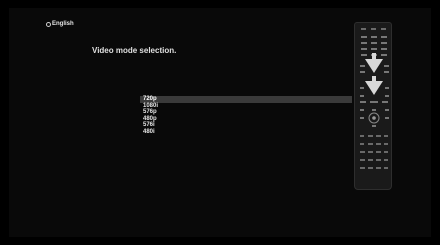  Describe the element at coordinates (63, 24) in the screenshot. I see `language-label: English` at that location.